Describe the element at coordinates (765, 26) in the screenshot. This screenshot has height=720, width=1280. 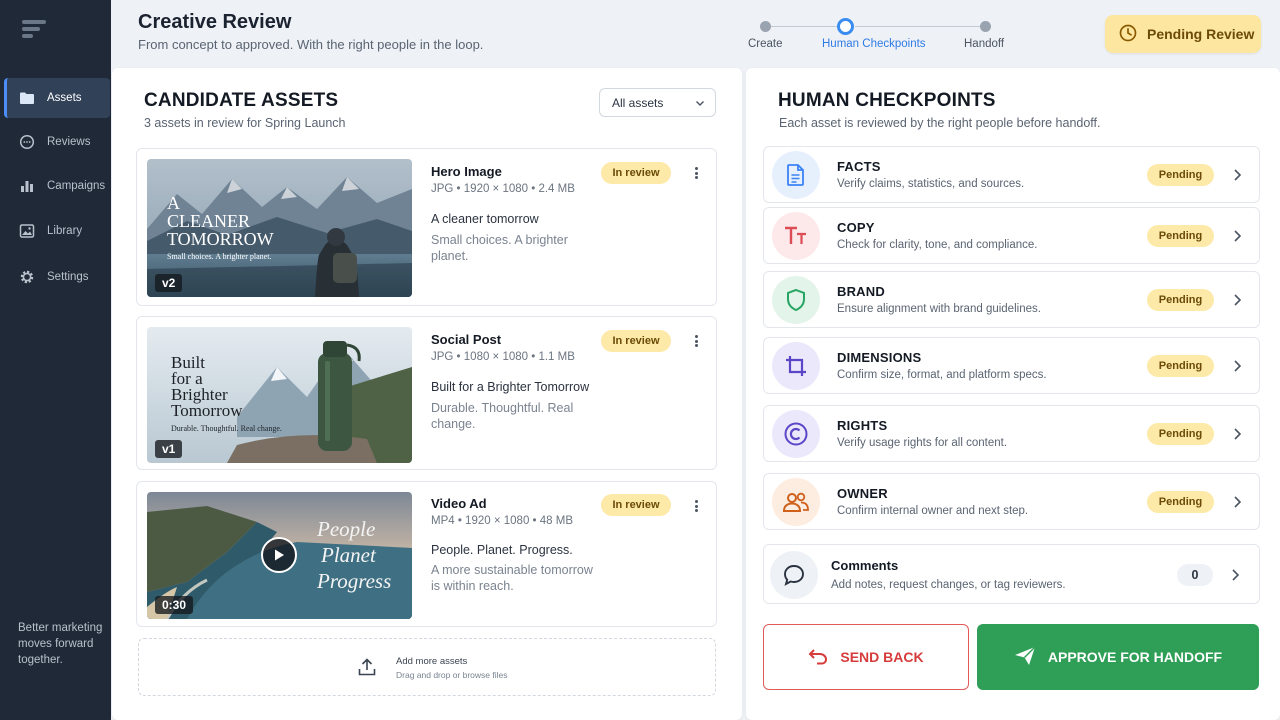
I see `step-dot-create` at that location.